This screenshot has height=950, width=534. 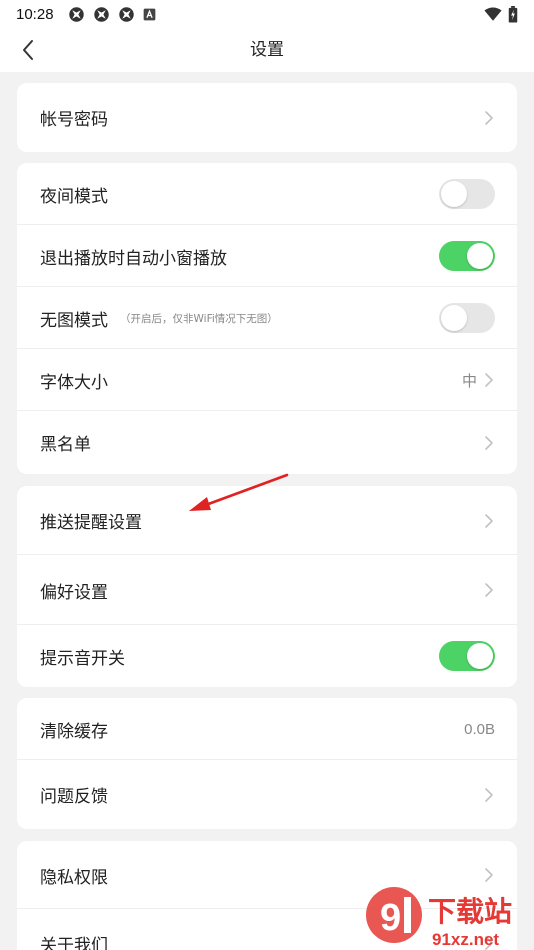 I want to click on settings-row-blacklist: 黑名单, so click(x=267, y=442).